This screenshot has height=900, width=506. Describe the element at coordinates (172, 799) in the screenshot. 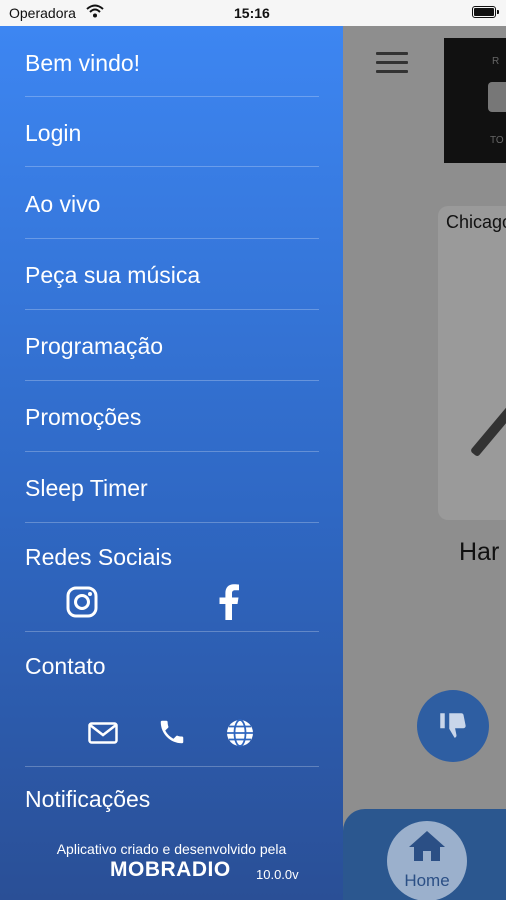

I see `menu-item-notificacoes: Notificações` at that location.